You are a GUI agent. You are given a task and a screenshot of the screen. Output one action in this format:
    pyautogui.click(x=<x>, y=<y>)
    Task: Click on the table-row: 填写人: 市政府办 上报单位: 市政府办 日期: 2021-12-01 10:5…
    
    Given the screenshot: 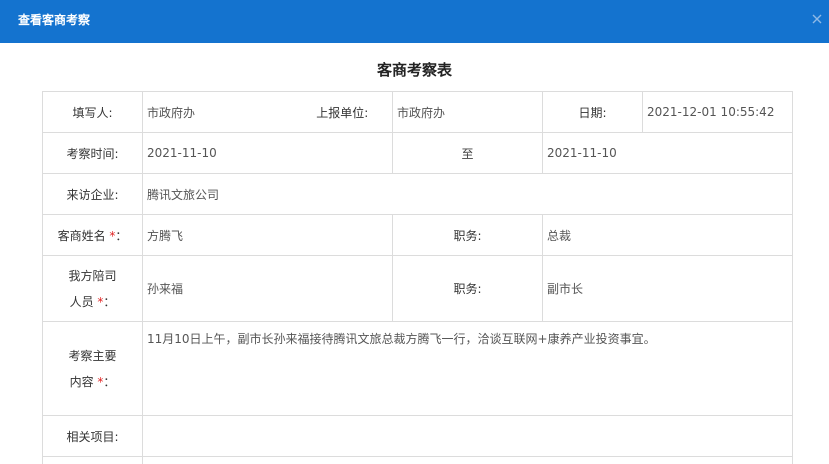 What is the action you would take?
    pyautogui.click(x=417, y=112)
    